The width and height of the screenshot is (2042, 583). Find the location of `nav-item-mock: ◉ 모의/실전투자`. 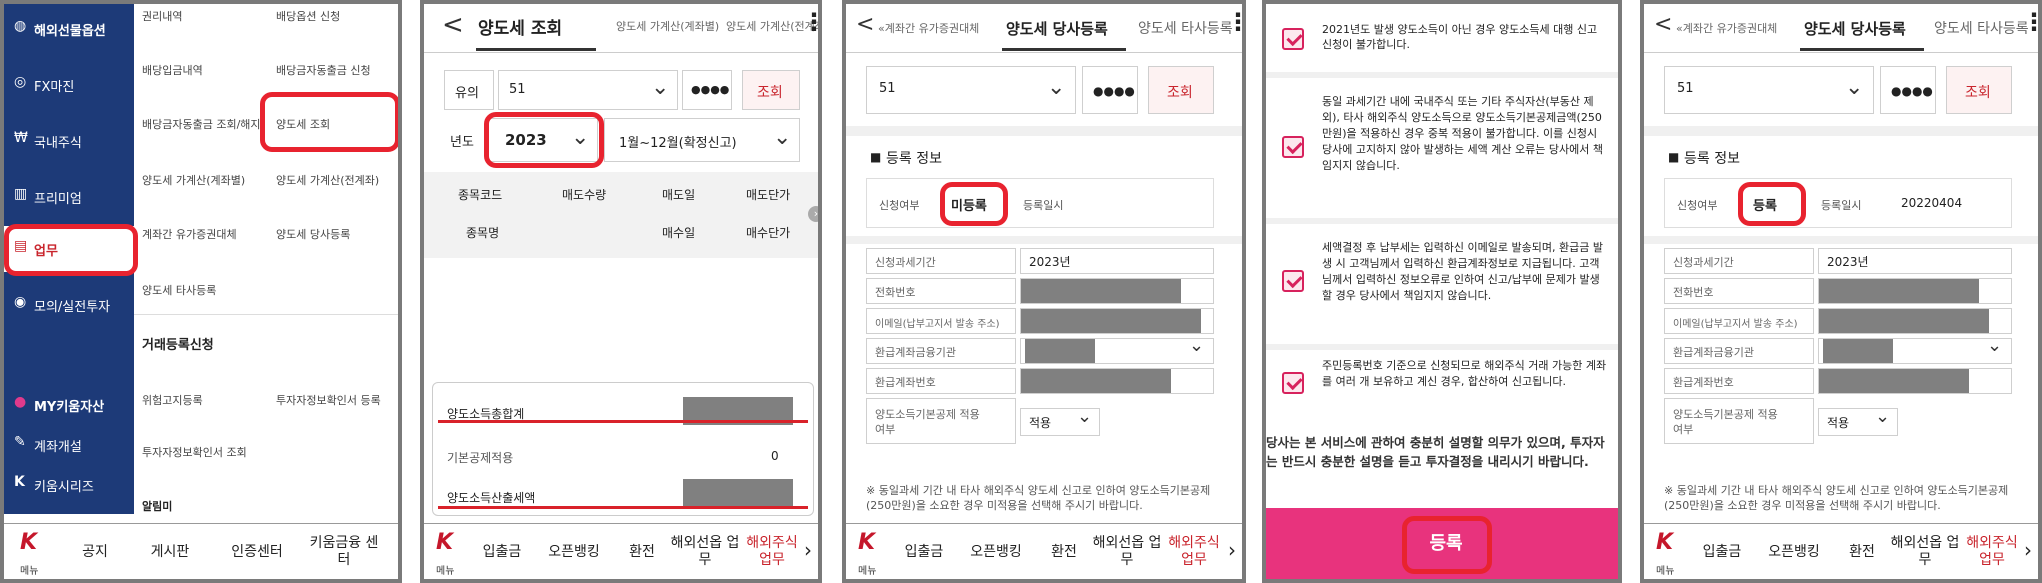

nav-item-mock: ◉ 모의/실전투자 is located at coordinates (69, 304).